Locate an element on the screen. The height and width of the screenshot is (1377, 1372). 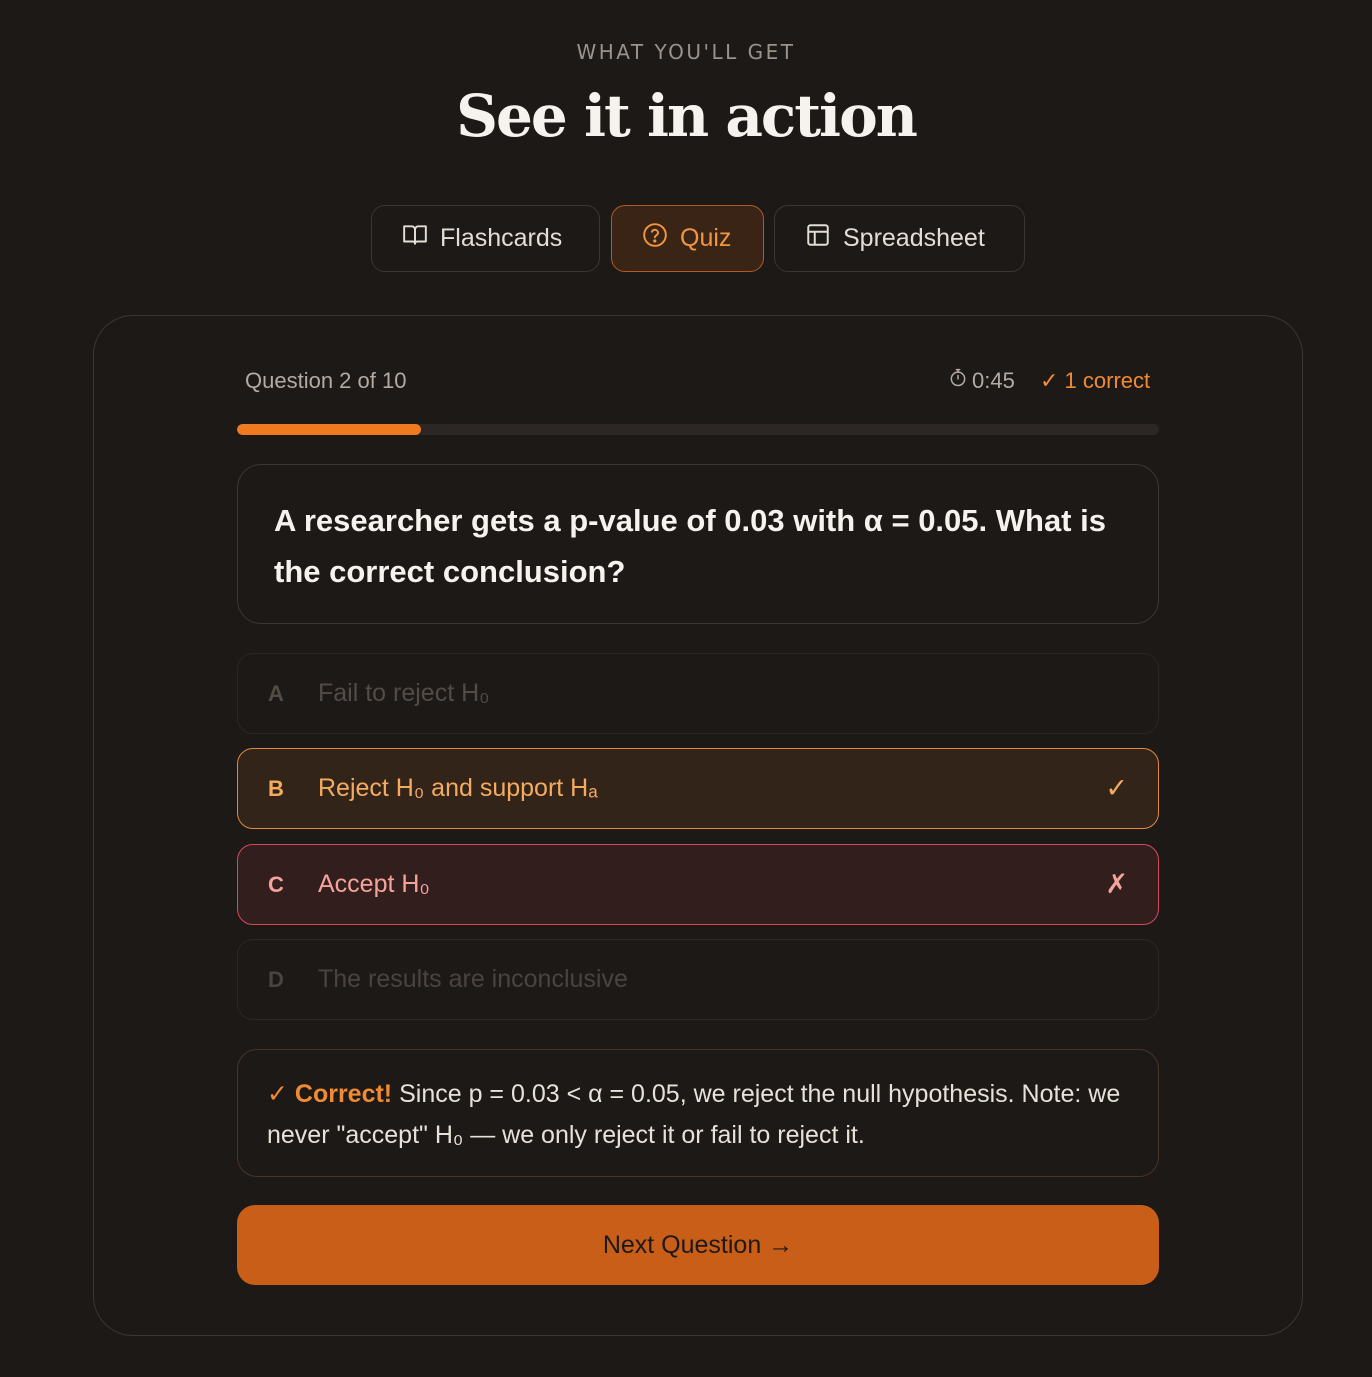
question-counter: Question 2 of 10 is located at coordinates (326, 380).